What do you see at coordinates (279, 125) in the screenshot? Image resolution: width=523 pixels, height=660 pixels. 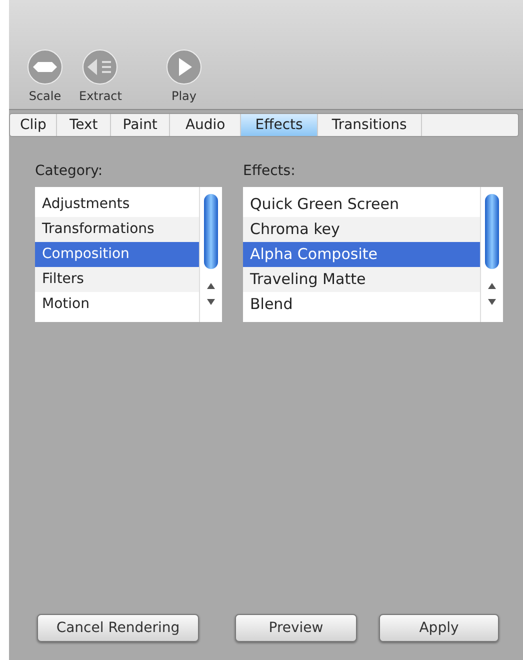 I see `tab: Effects` at bounding box center [279, 125].